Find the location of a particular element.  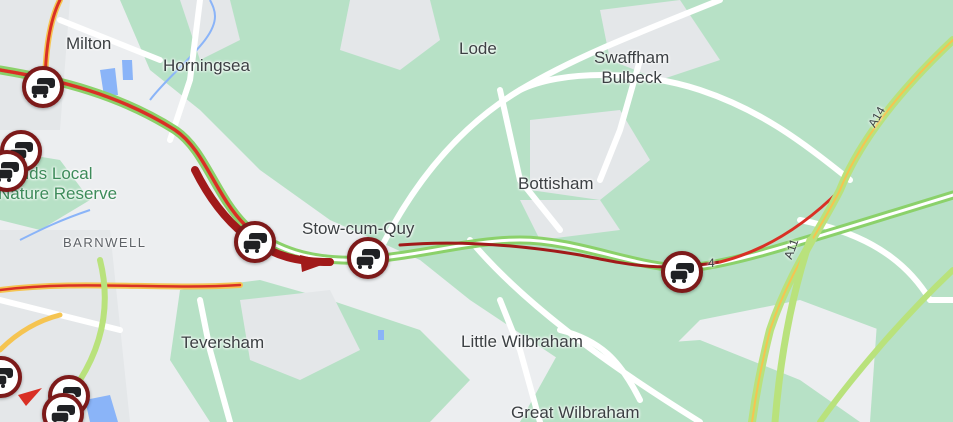

place-great-wilbraham: Great Wilbraham is located at coordinates (575, 412).